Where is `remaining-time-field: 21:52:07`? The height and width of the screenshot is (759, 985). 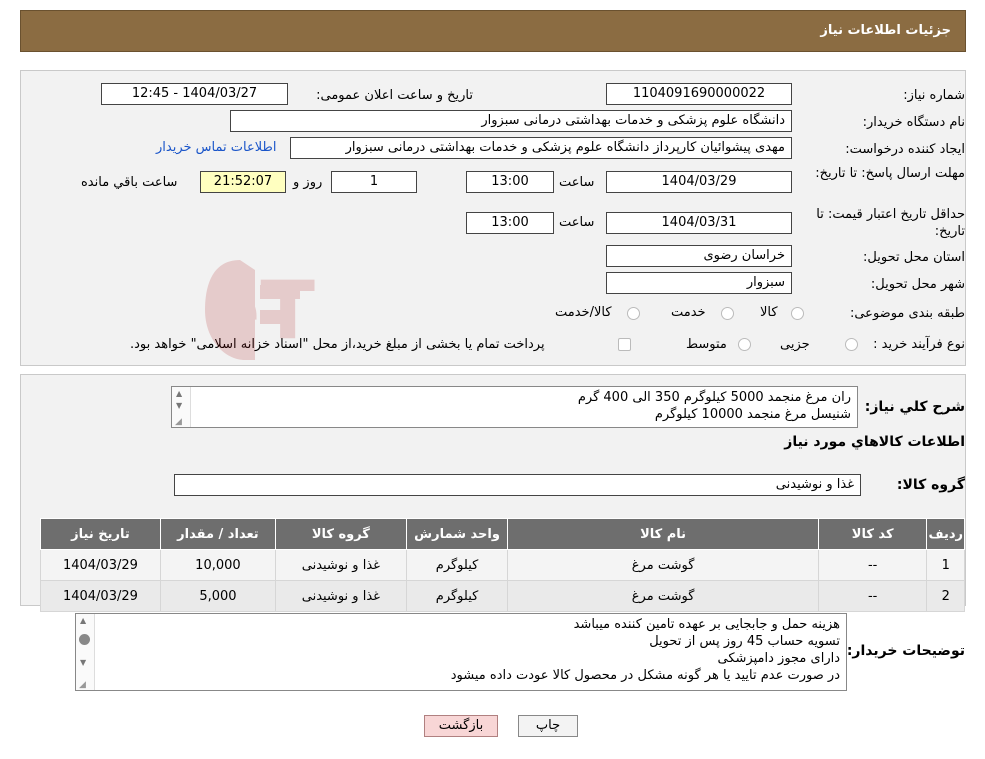
remaining-time-field: 21:52:07 is located at coordinates (243, 182).